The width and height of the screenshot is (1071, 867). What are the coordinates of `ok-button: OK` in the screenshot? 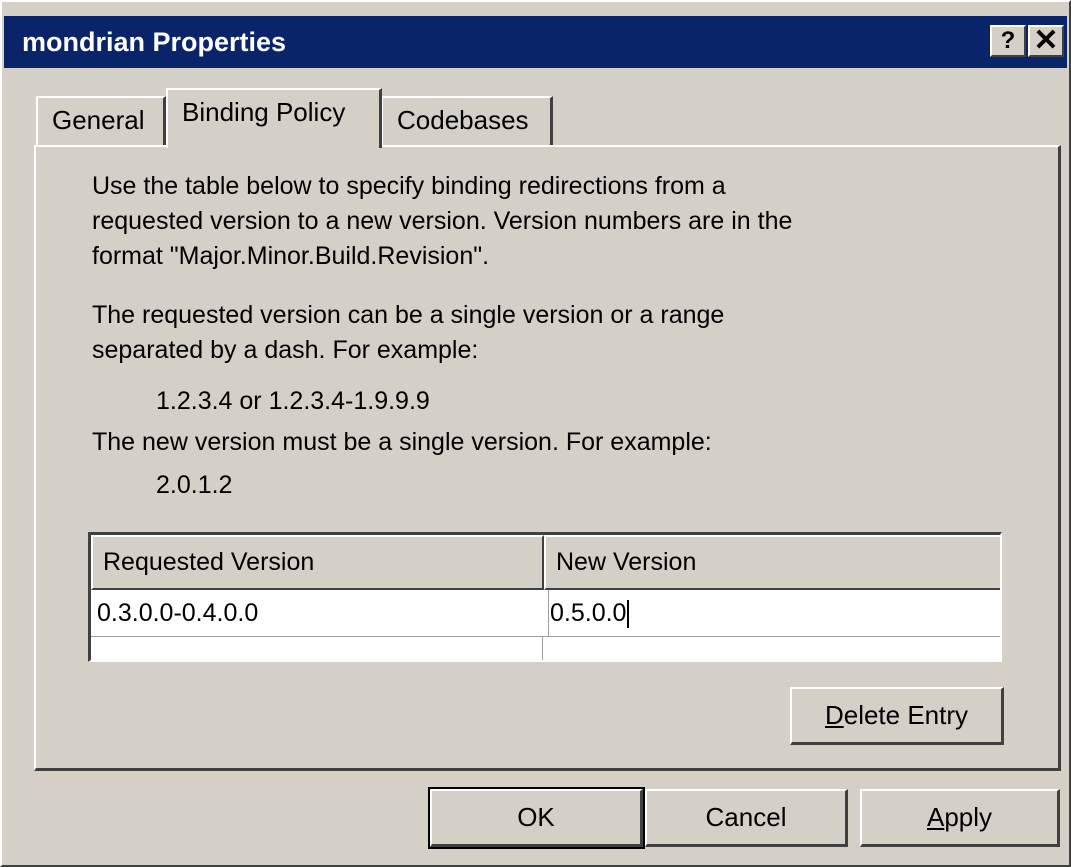 It's located at (536, 818).